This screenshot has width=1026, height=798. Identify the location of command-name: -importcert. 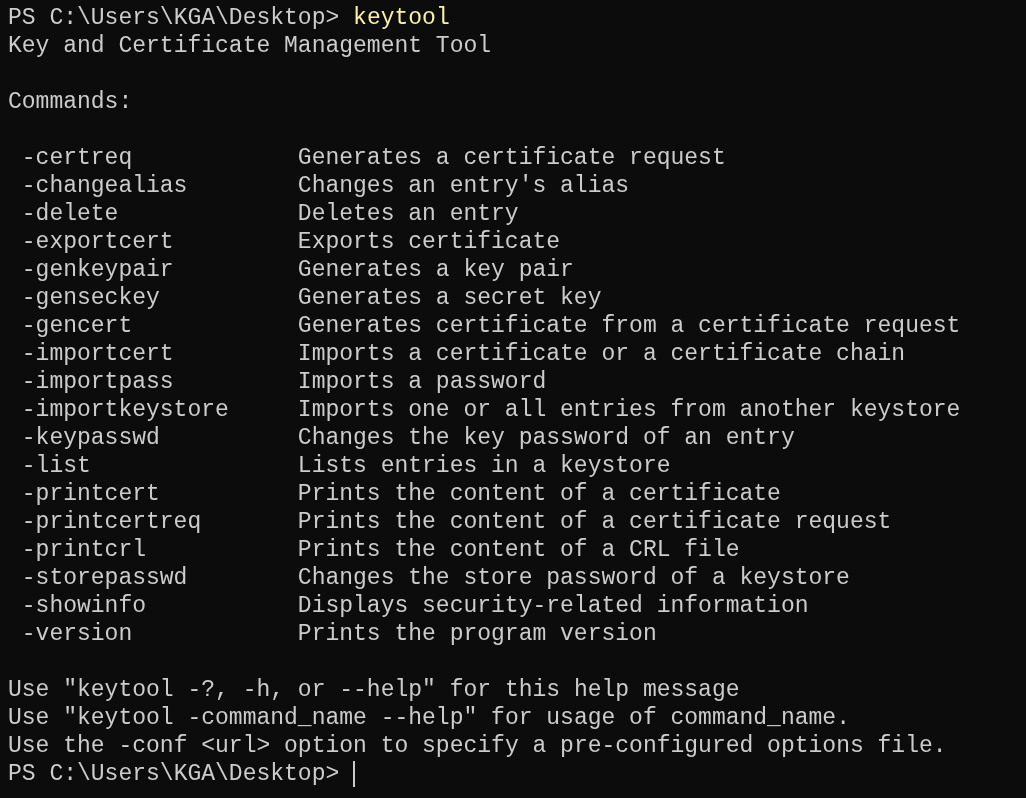
(98, 354).